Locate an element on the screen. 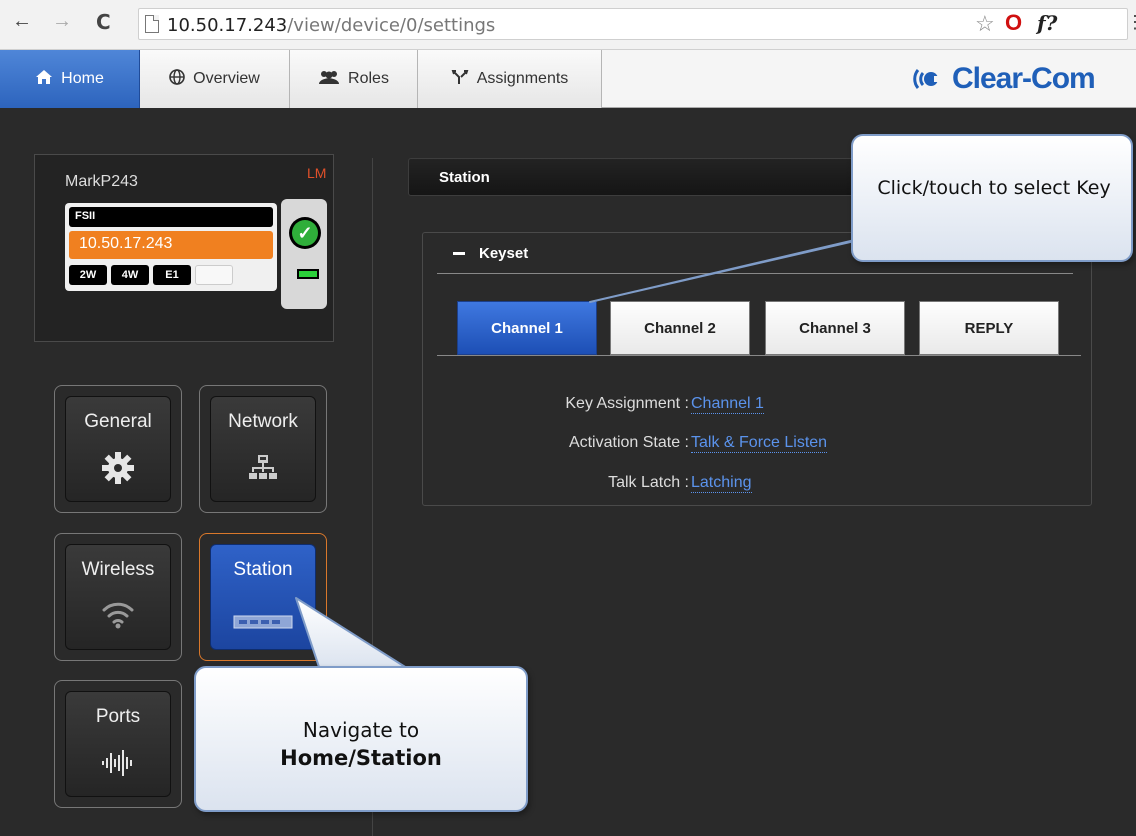  url-text: 10.50.17.243/view/device/0/settings is located at coordinates (331, 25).